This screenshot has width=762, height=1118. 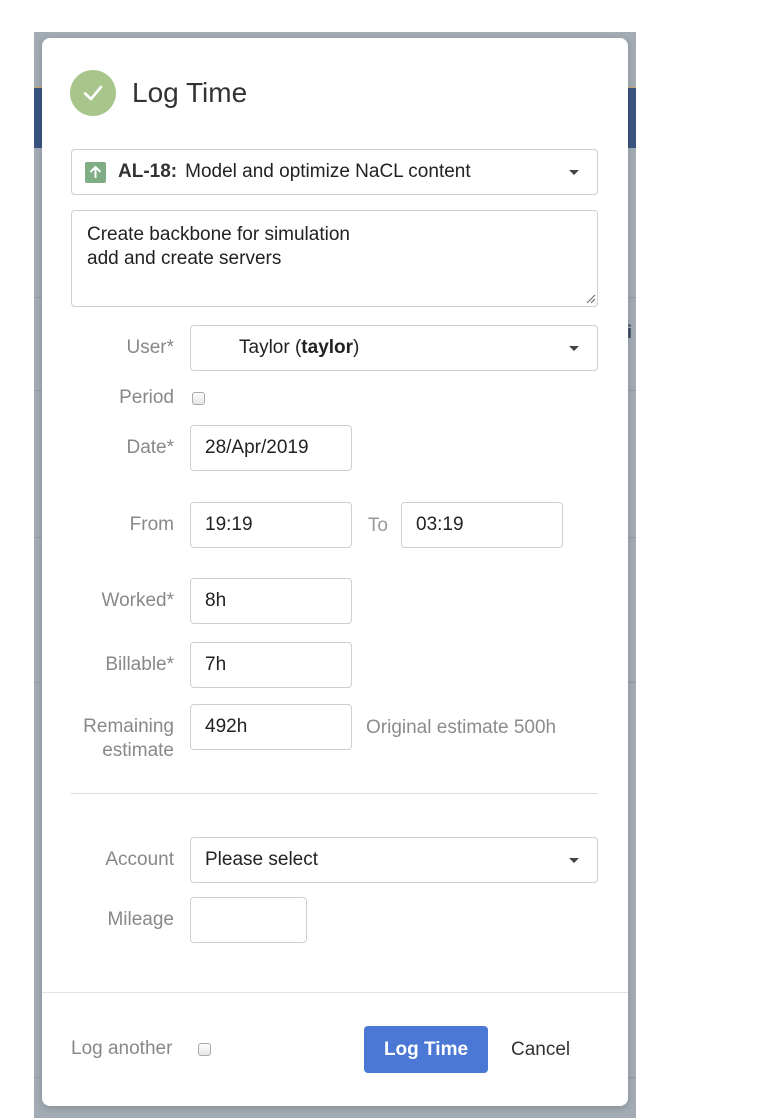 I want to click on mileage-label: Mileage, so click(x=140, y=919).